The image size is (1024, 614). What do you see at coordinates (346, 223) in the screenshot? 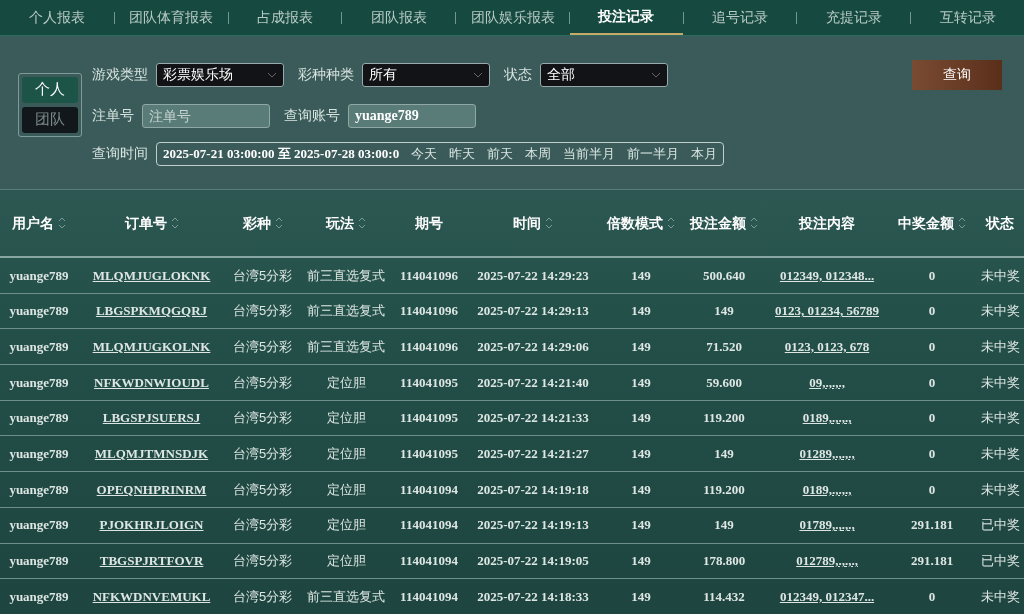
I see `column-header: 玩法` at bounding box center [346, 223].